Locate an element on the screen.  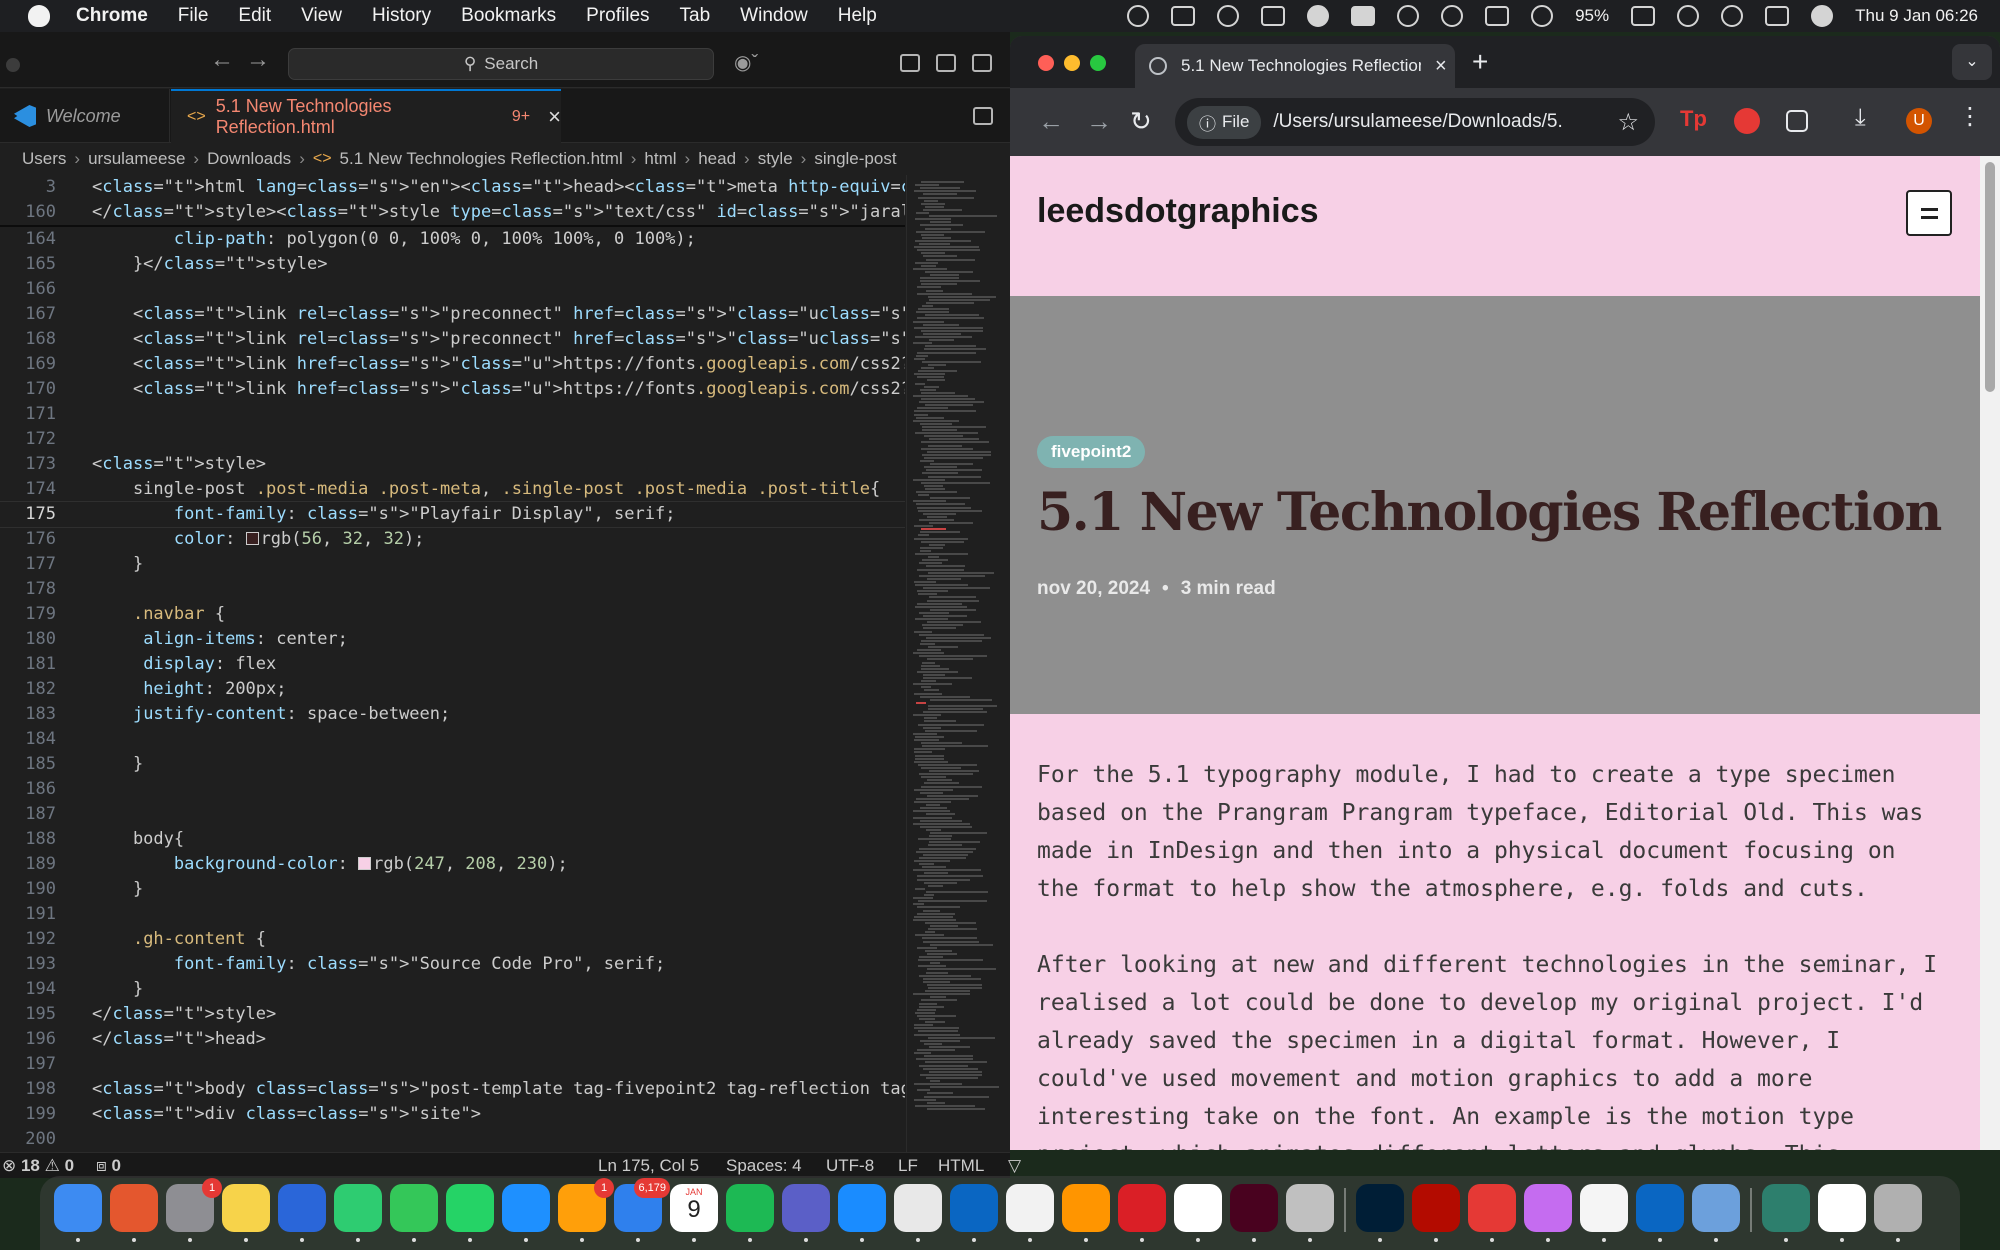
menu-app-name: Chrome is located at coordinates (112, 16).